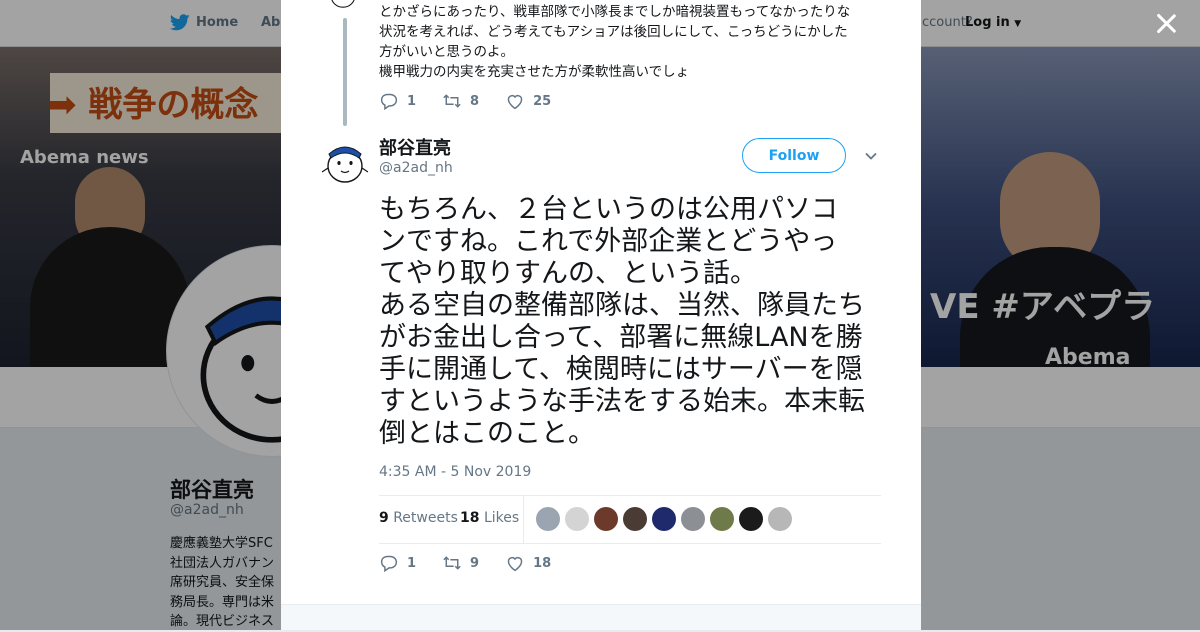 Image resolution: width=1200 pixels, height=632 pixels. I want to click on likes-stat-count: 18, so click(470, 518).